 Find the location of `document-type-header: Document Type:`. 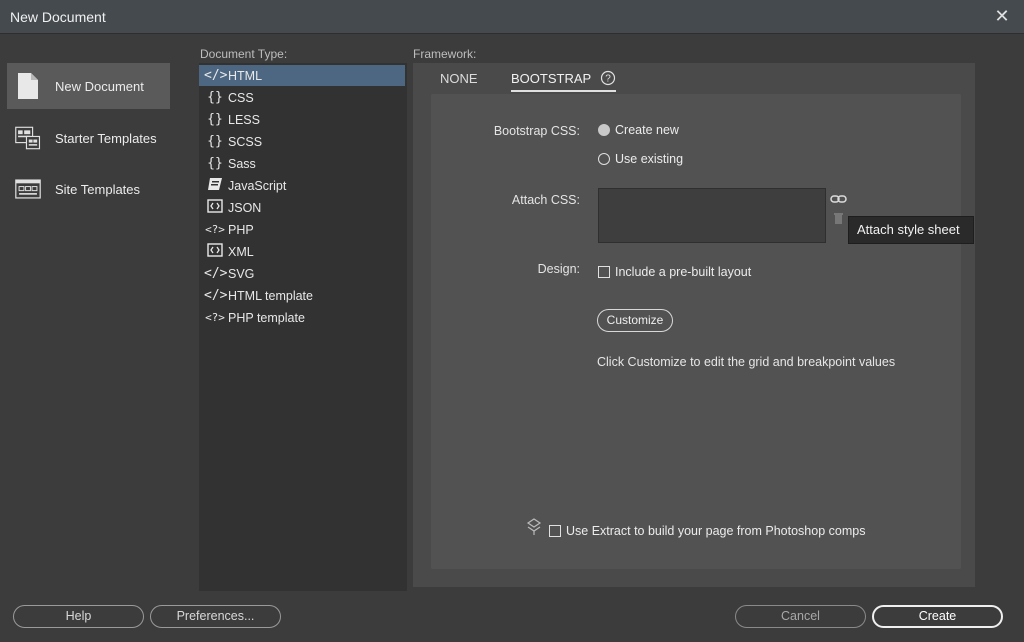

document-type-header: Document Type: is located at coordinates (244, 54).